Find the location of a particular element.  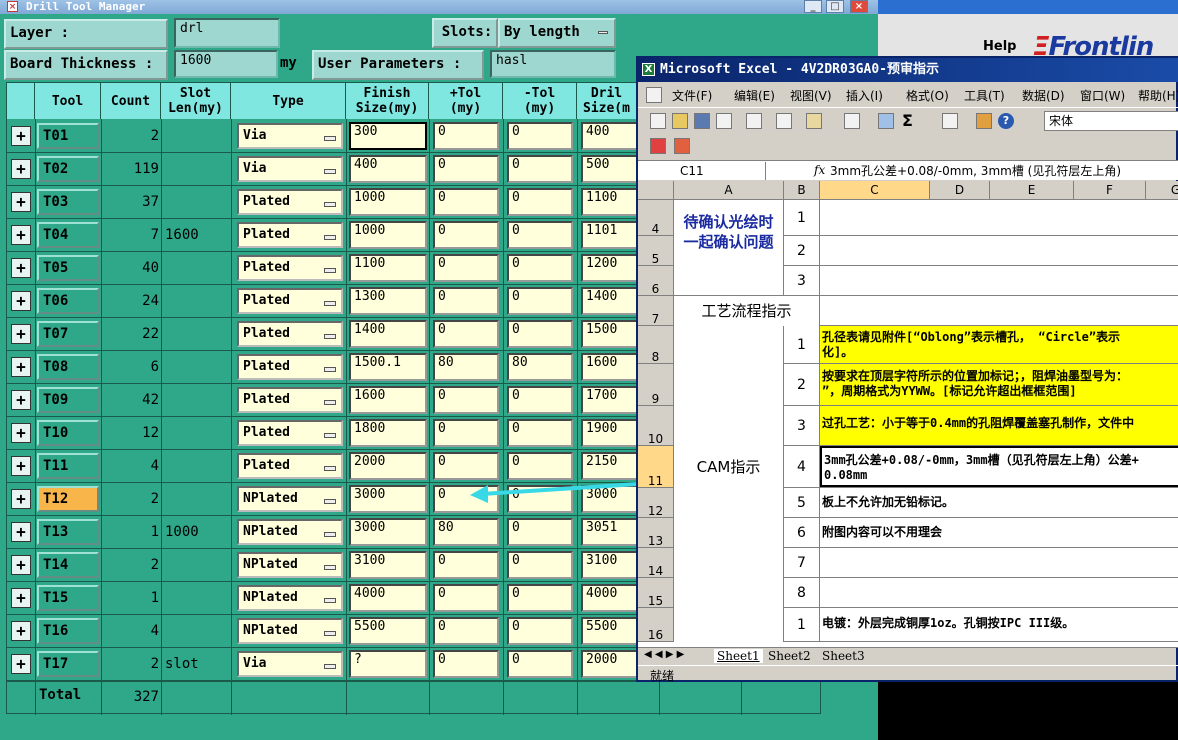

finish-size-input: 300 is located at coordinates (388, 136).